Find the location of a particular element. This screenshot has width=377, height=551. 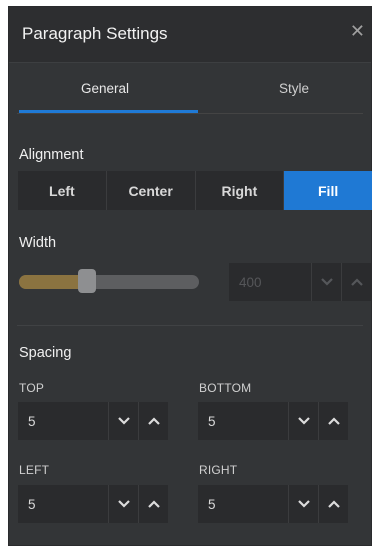

spacing-right-field: 5 is located at coordinates (273, 504).